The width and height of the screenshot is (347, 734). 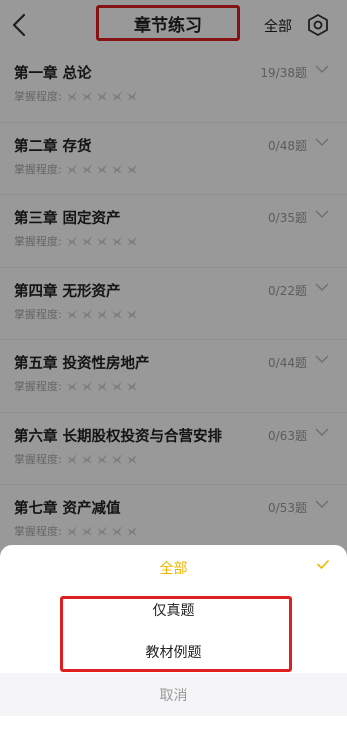 I want to click on option-all: 全部, so click(x=173, y=568).